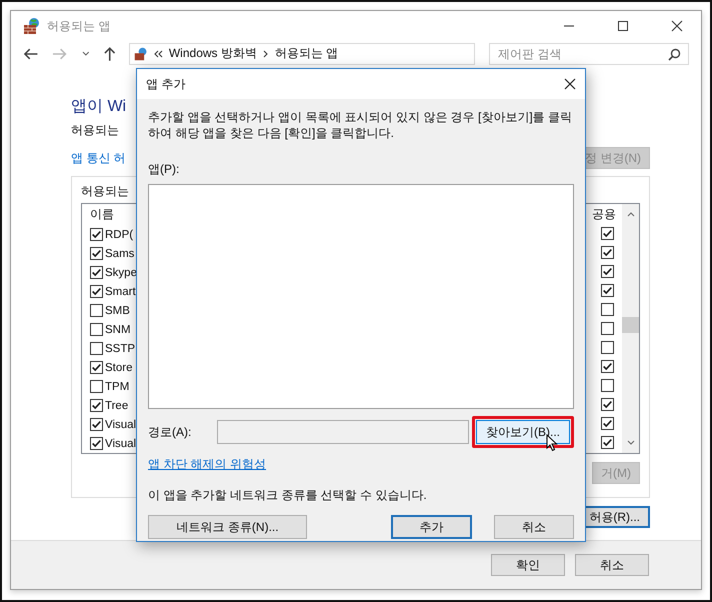 The height and width of the screenshot is (602, 712). Describe the element at coordinates (98, 158) in the screenshot. I see `allow-link: 앱 통신 허` at that location.